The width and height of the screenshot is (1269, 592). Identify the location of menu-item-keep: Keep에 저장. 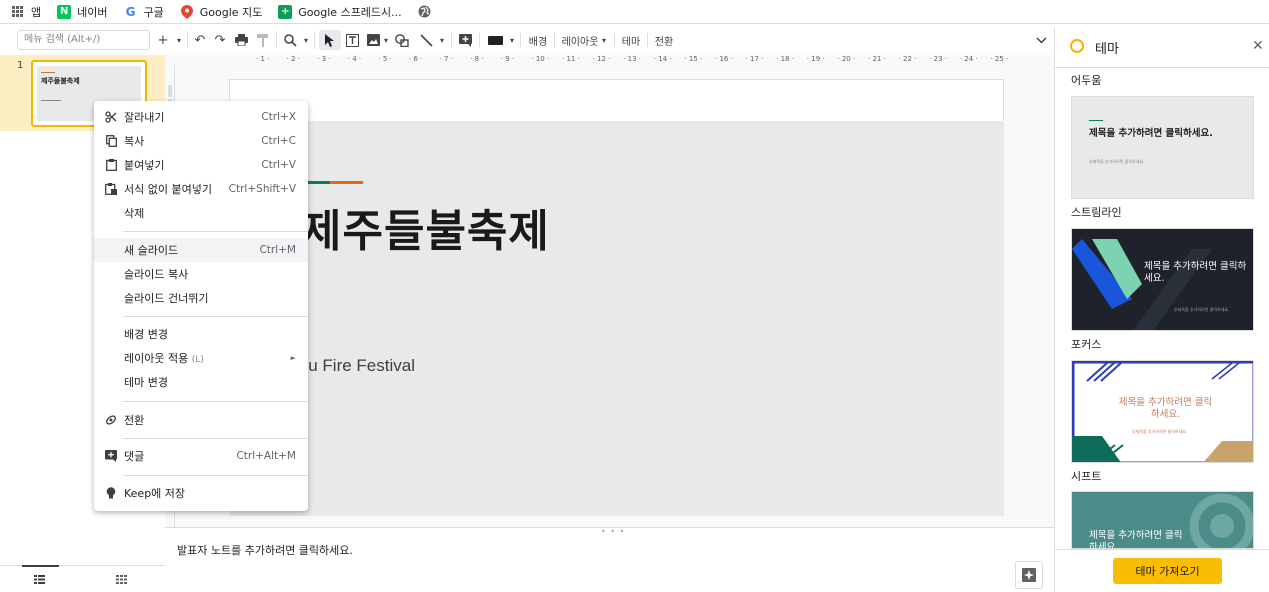
(201, 493).